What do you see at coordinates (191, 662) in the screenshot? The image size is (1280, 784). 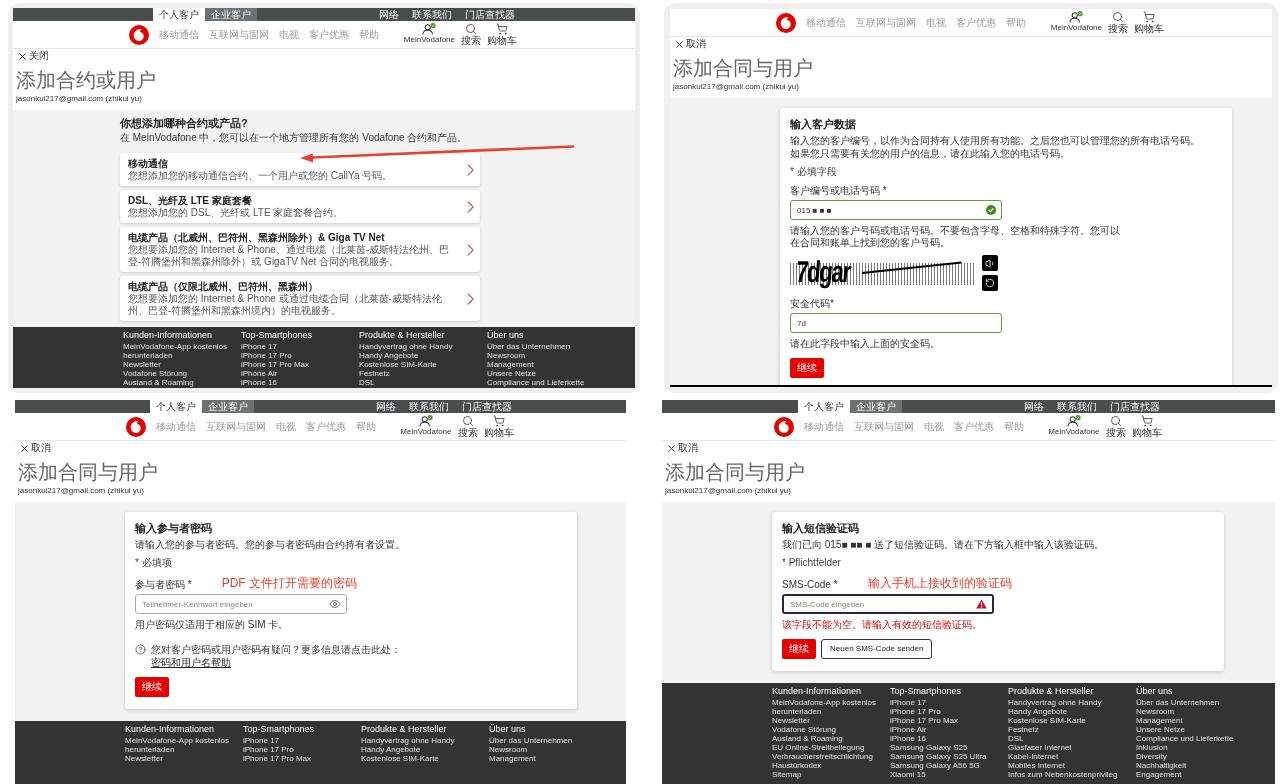 I see `help-link: 密码和用户名帮助` at bounding box center [191, 662].